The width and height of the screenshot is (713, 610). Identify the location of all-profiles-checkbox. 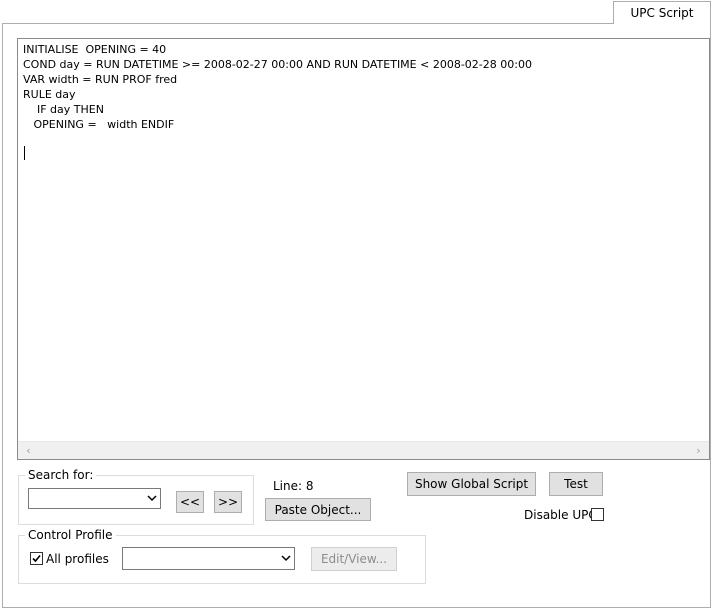
(36, 558).